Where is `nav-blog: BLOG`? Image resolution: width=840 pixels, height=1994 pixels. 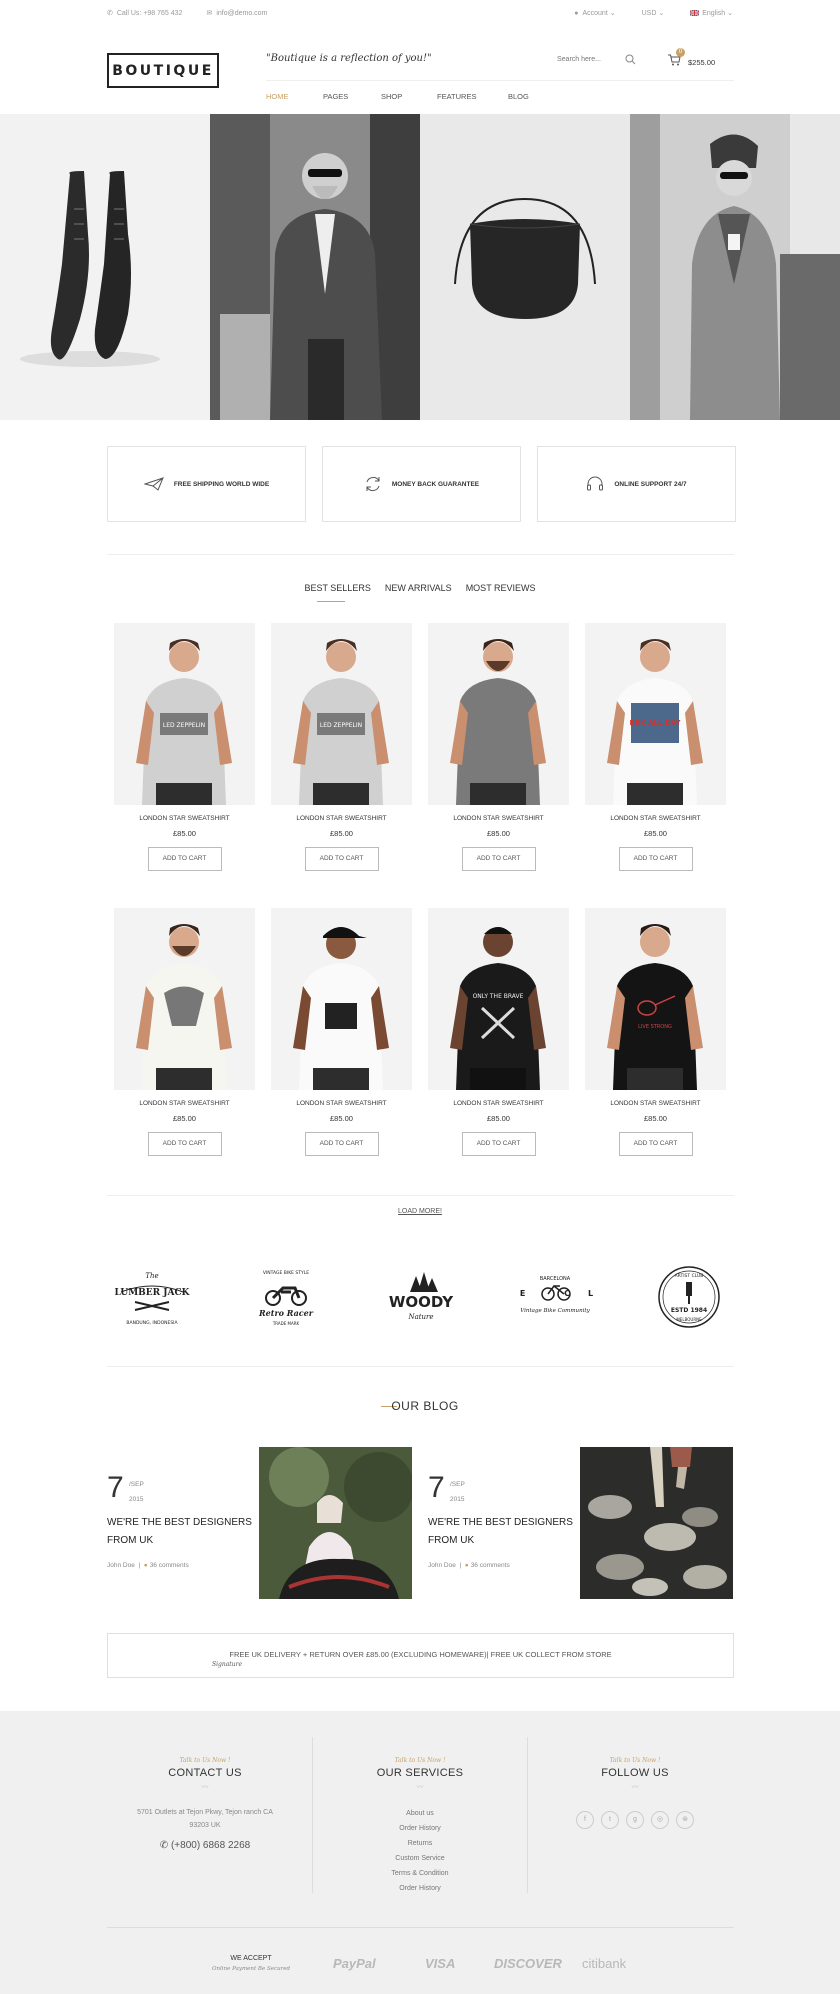
nav-blog: BLOG is located at coordinates (518, 96).